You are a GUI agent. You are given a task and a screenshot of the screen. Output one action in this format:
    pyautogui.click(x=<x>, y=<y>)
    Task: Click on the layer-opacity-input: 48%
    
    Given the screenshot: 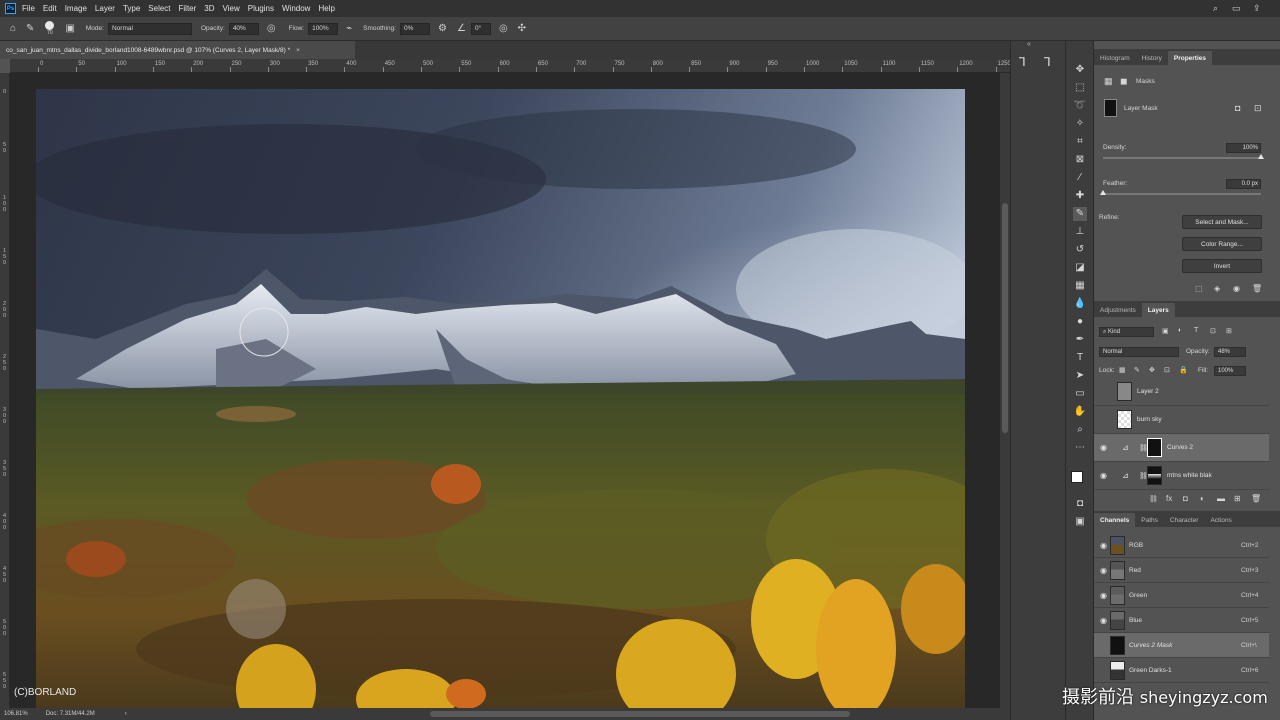 What is the action you would take?
    pyautogui.click(x=1230, y=352)
    